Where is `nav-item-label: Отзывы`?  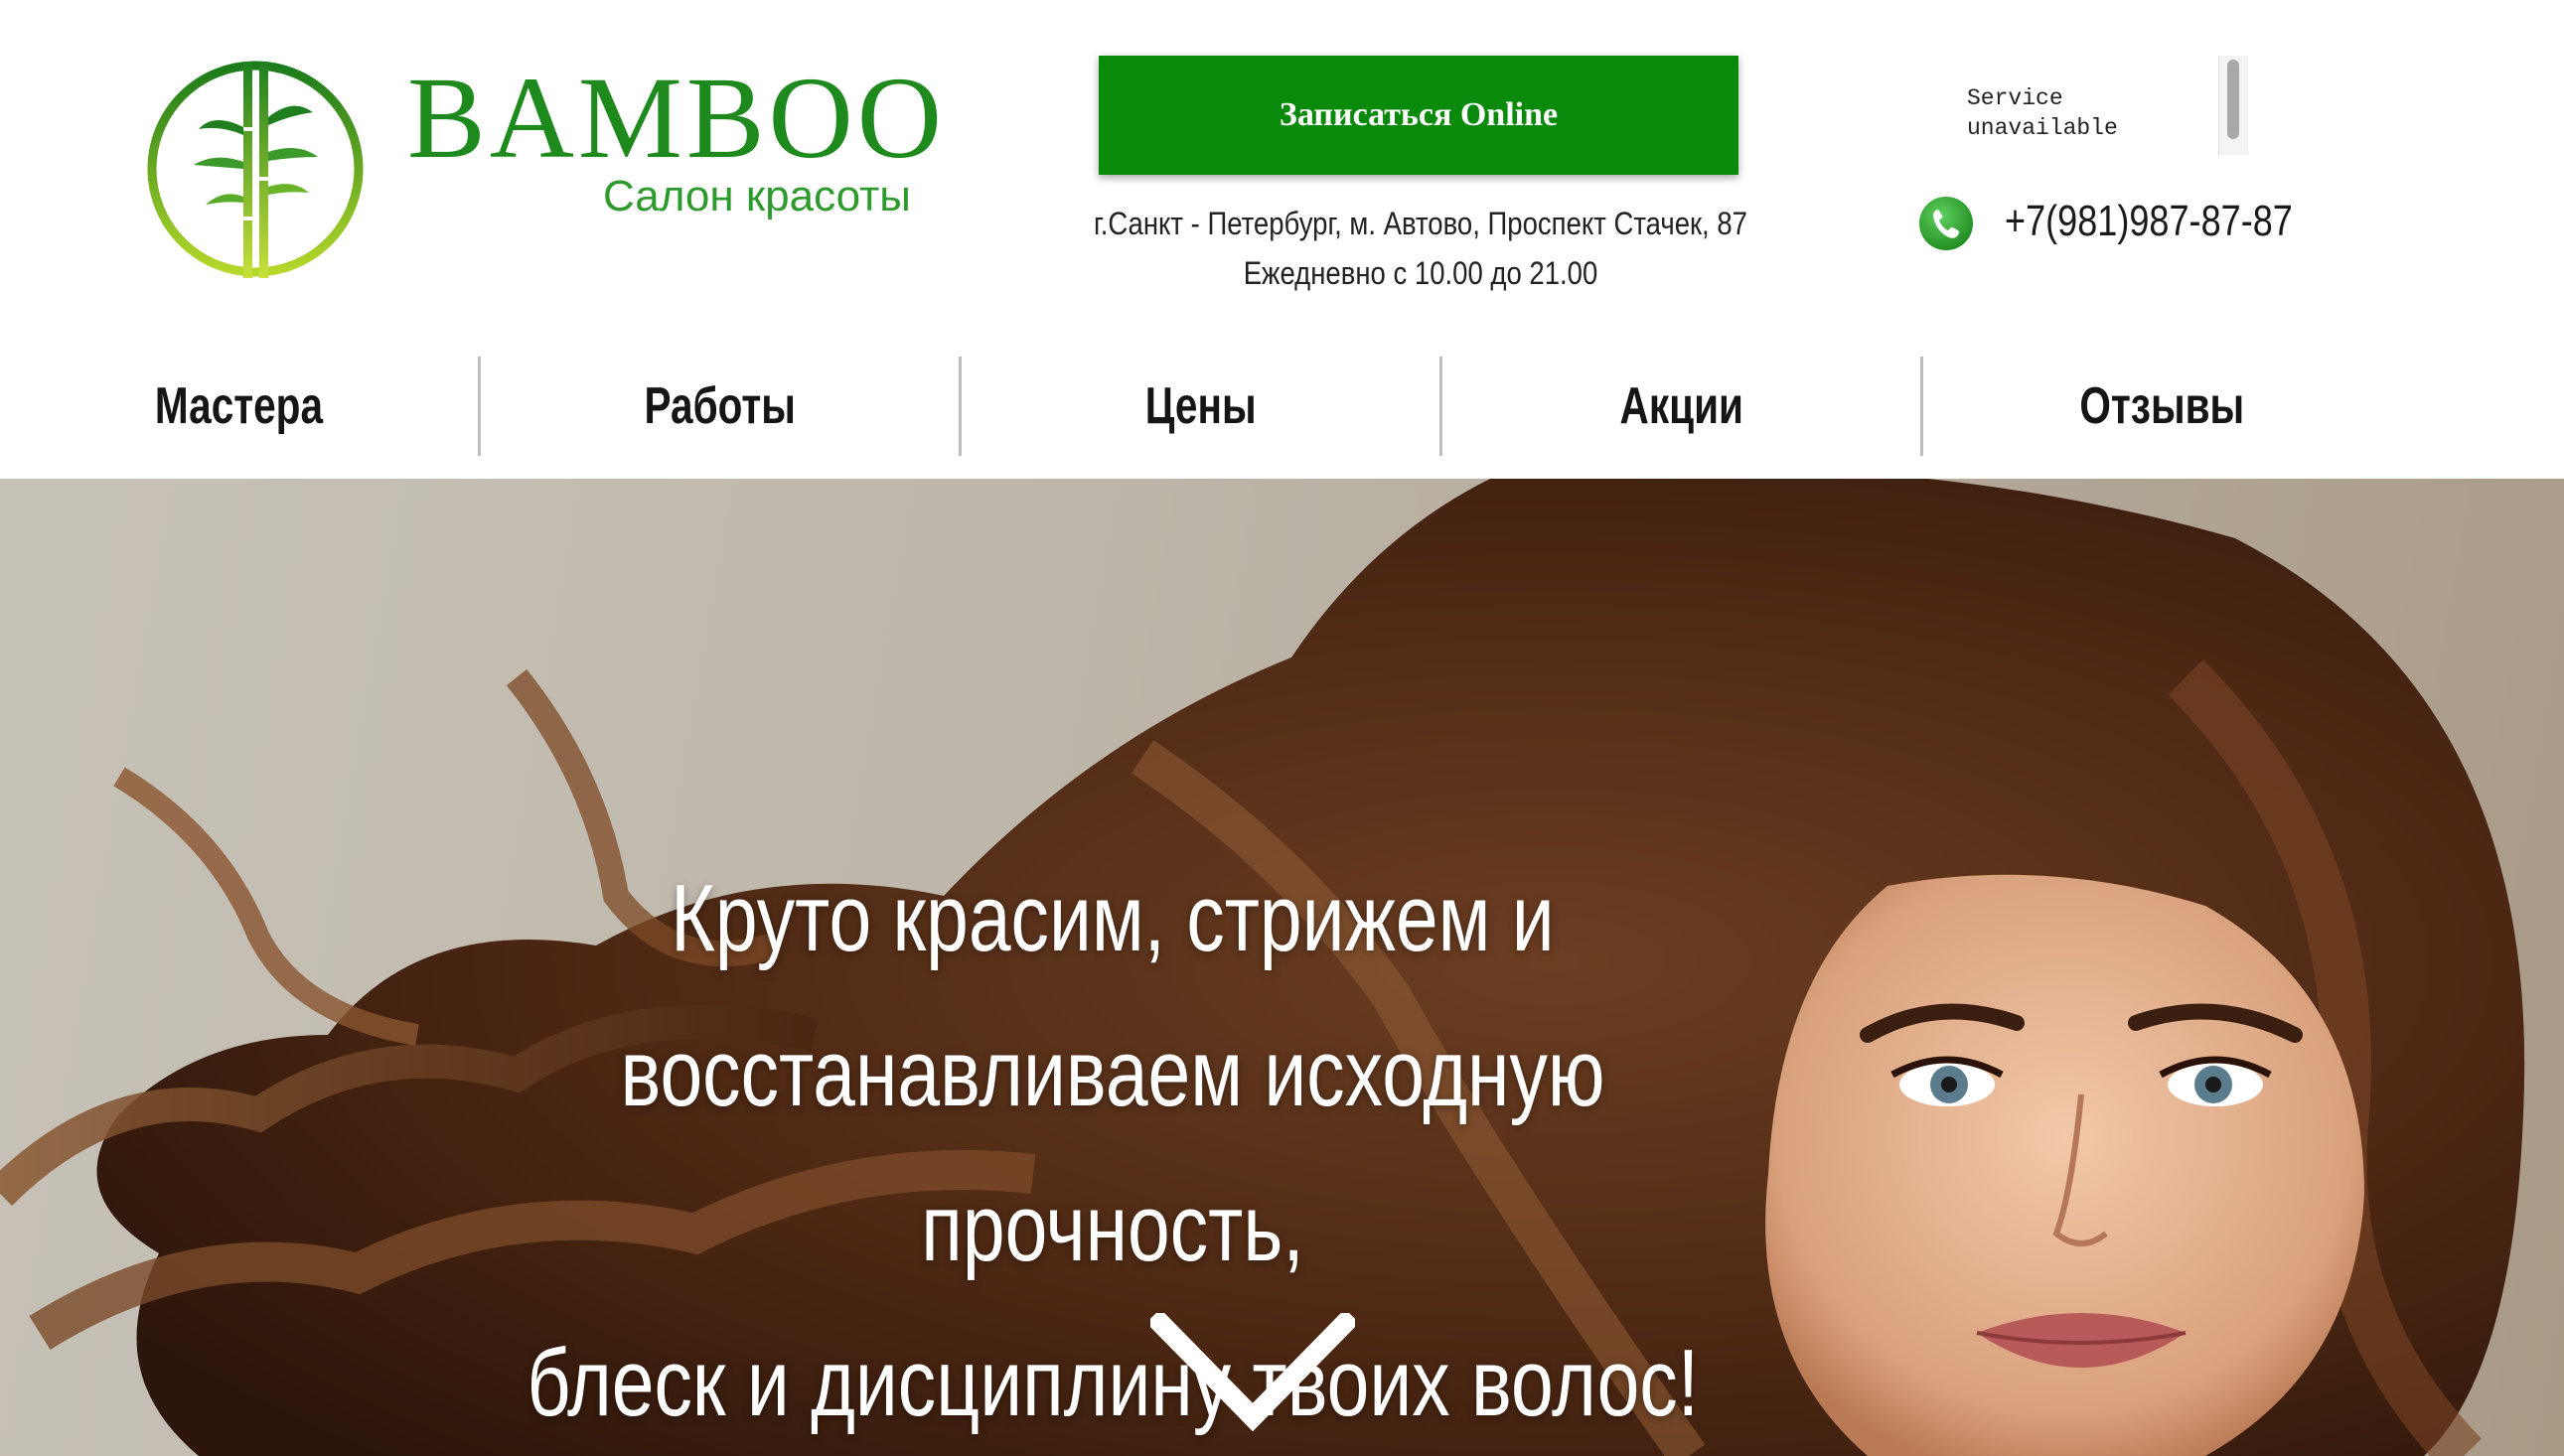
nav-item-label: Отзывы is located at coordinates (2162, 406).